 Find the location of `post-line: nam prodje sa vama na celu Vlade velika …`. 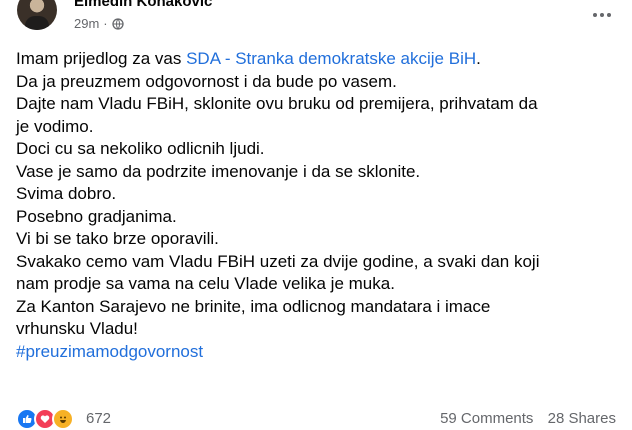

post-line: nam prodje sa vama na celu Vlade velika … is located at coordinates (205, 283).